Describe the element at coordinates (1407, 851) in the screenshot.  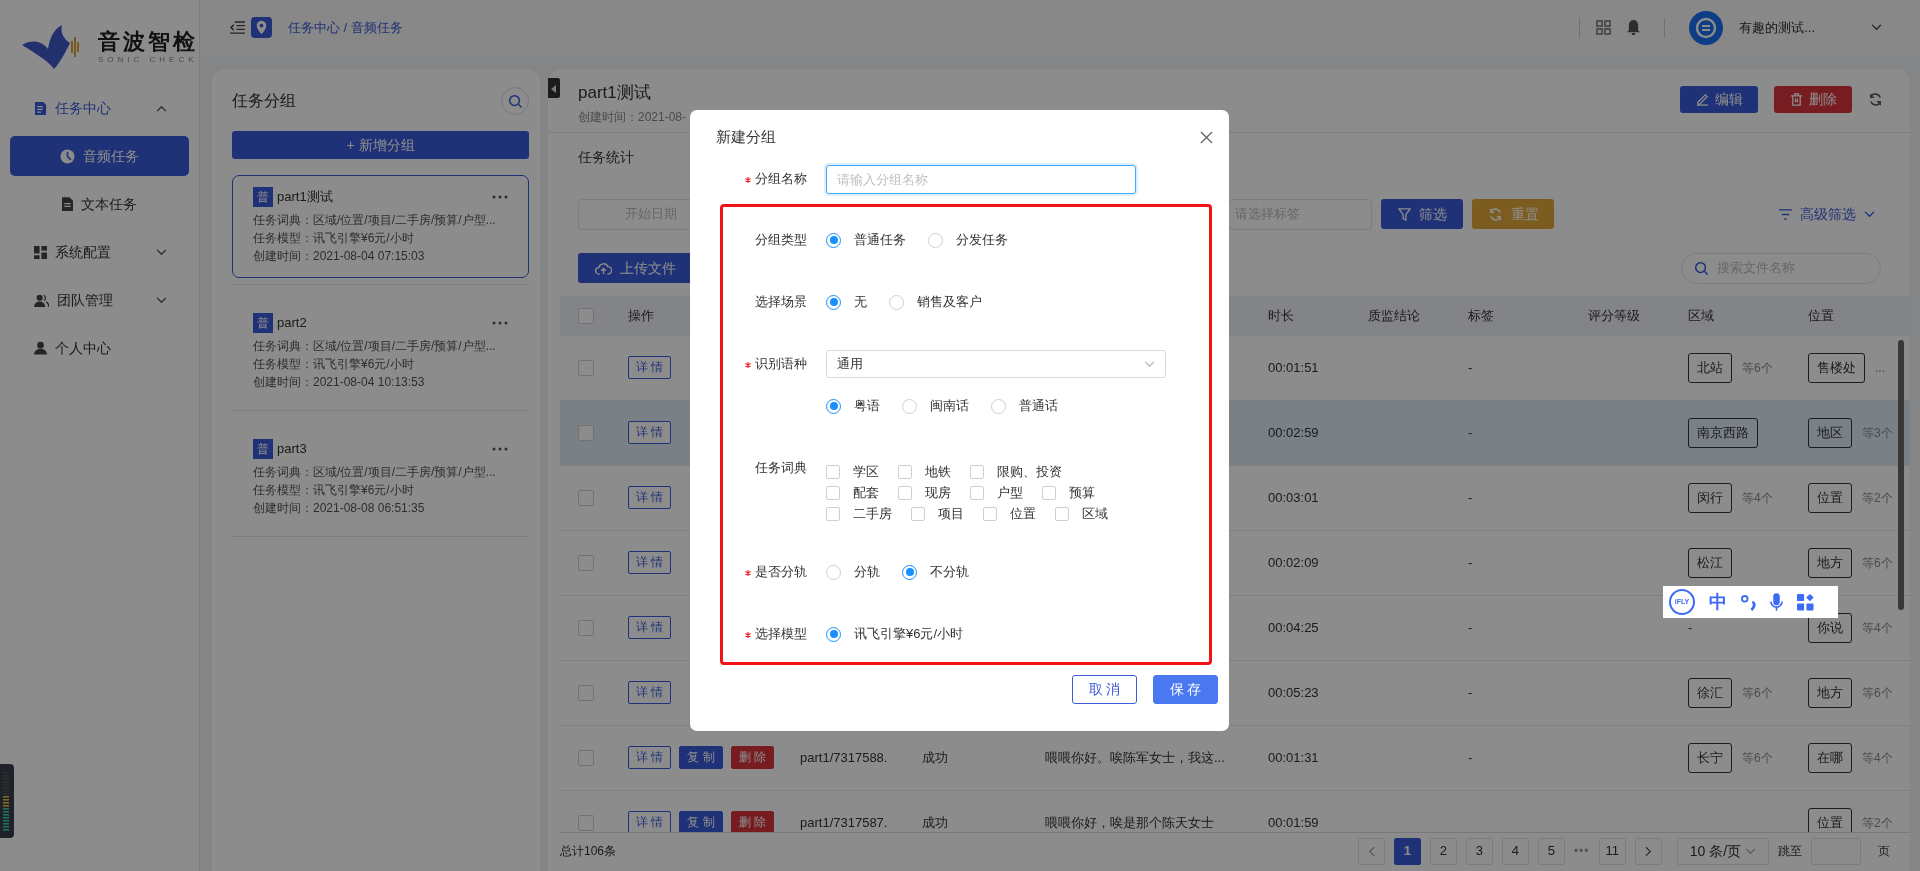
I see `page-button: 1` at that location.